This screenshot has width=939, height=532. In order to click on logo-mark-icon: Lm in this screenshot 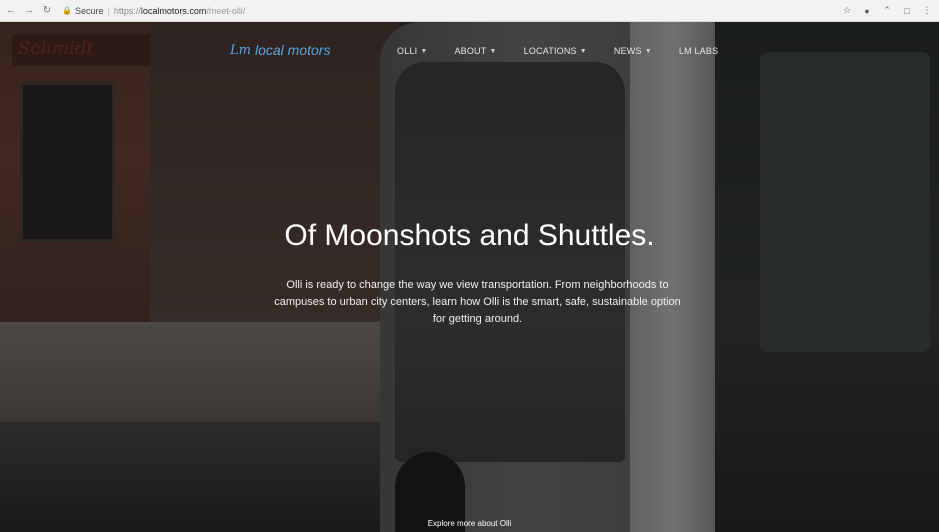, I will do `click(240, 50)`.